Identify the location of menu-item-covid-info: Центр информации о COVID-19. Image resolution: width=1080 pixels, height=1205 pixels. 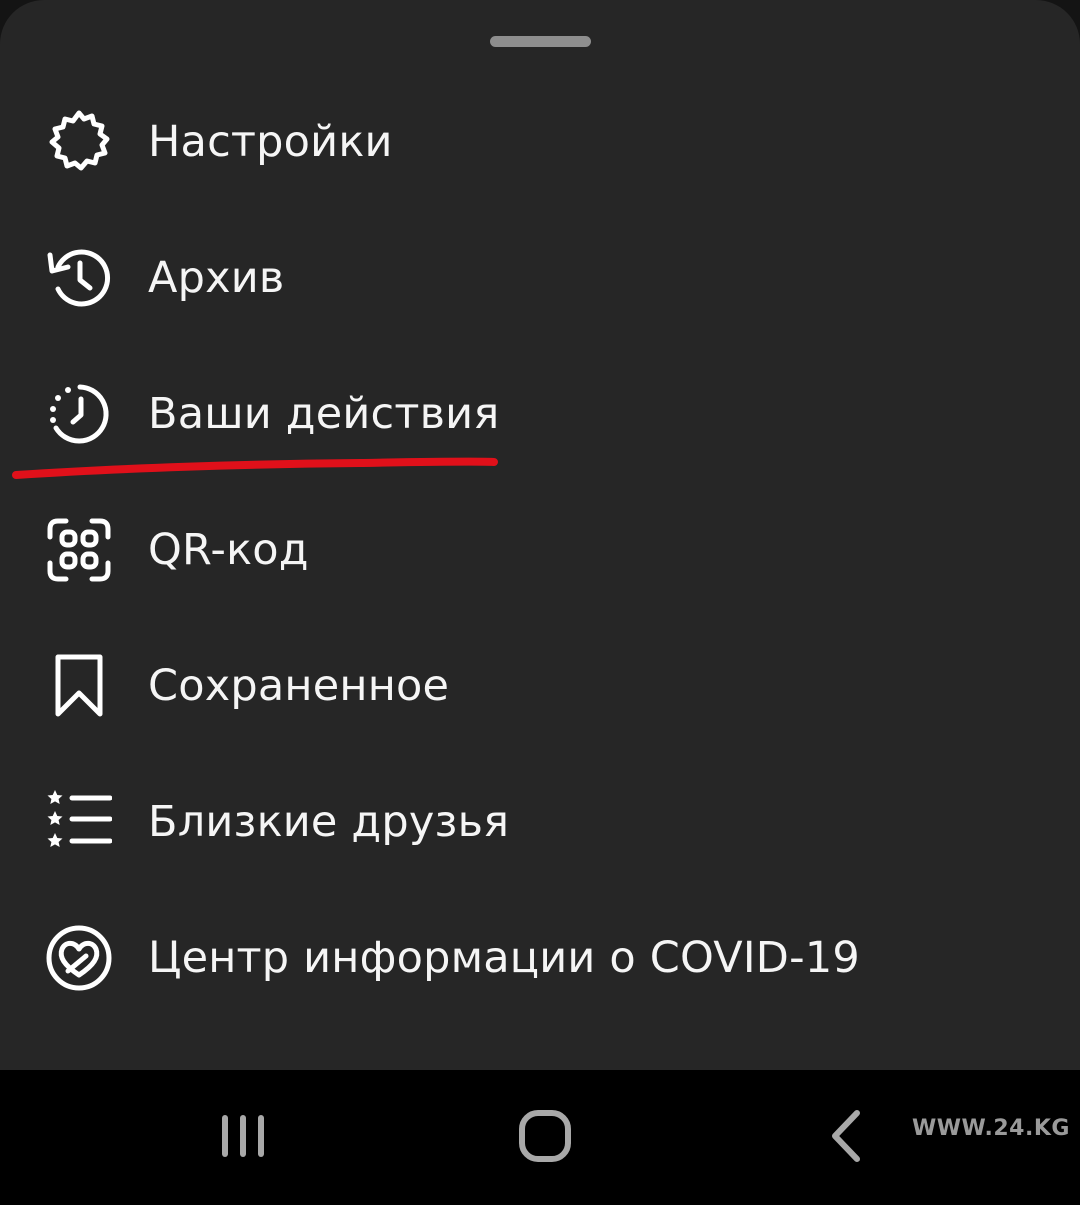
(540, 958).